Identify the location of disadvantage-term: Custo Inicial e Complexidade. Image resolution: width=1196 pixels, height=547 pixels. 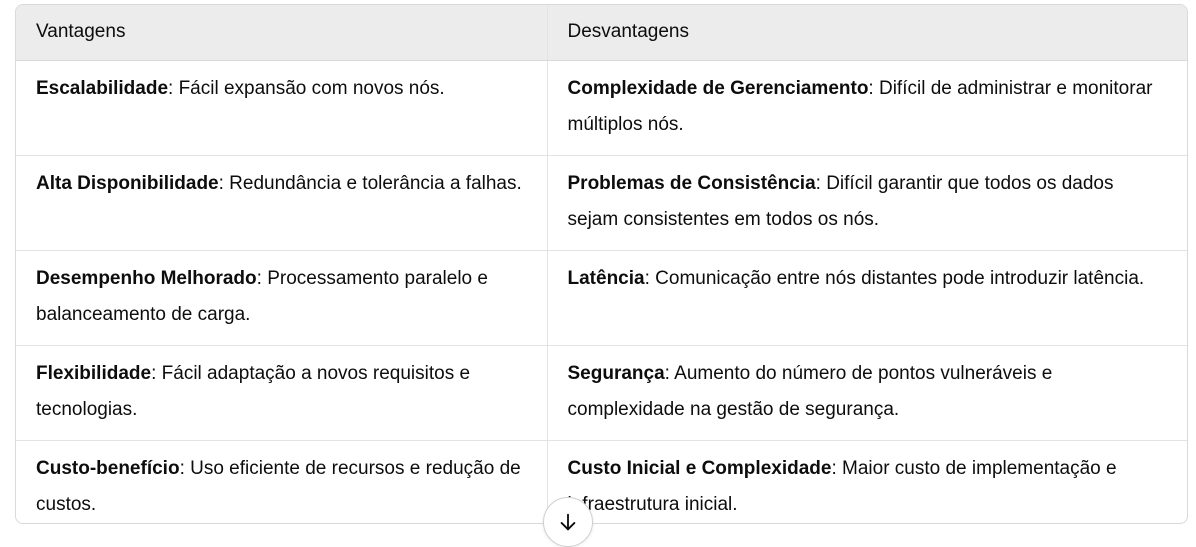
(699, 468).